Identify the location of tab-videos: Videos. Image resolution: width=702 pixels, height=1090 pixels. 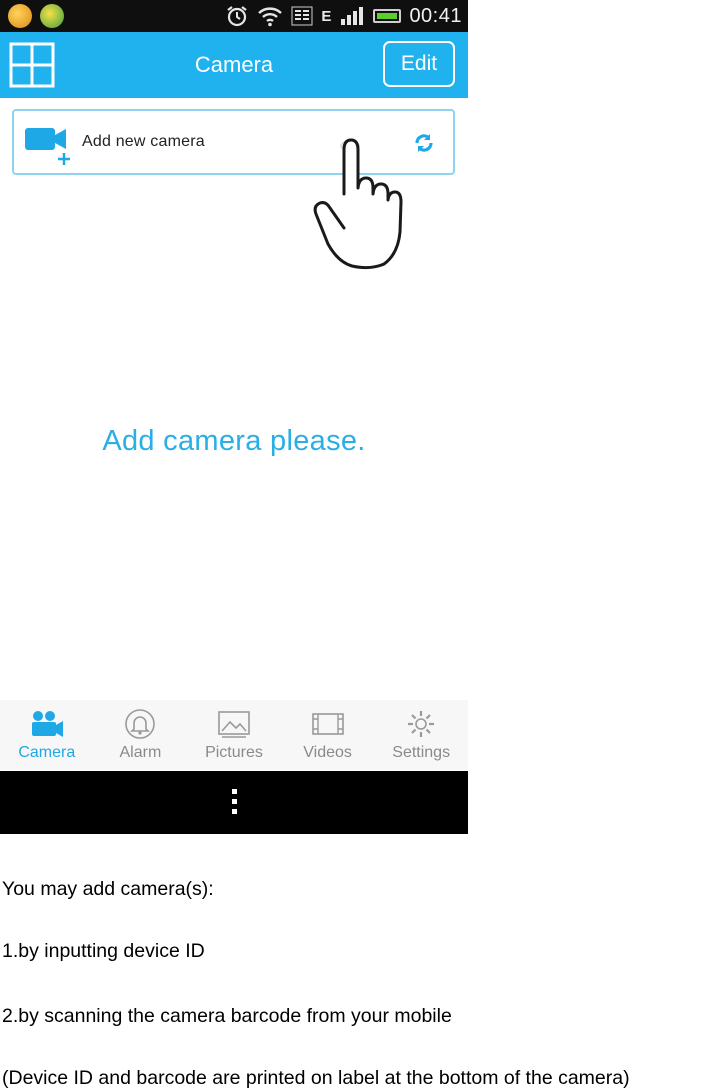
(328, 735).